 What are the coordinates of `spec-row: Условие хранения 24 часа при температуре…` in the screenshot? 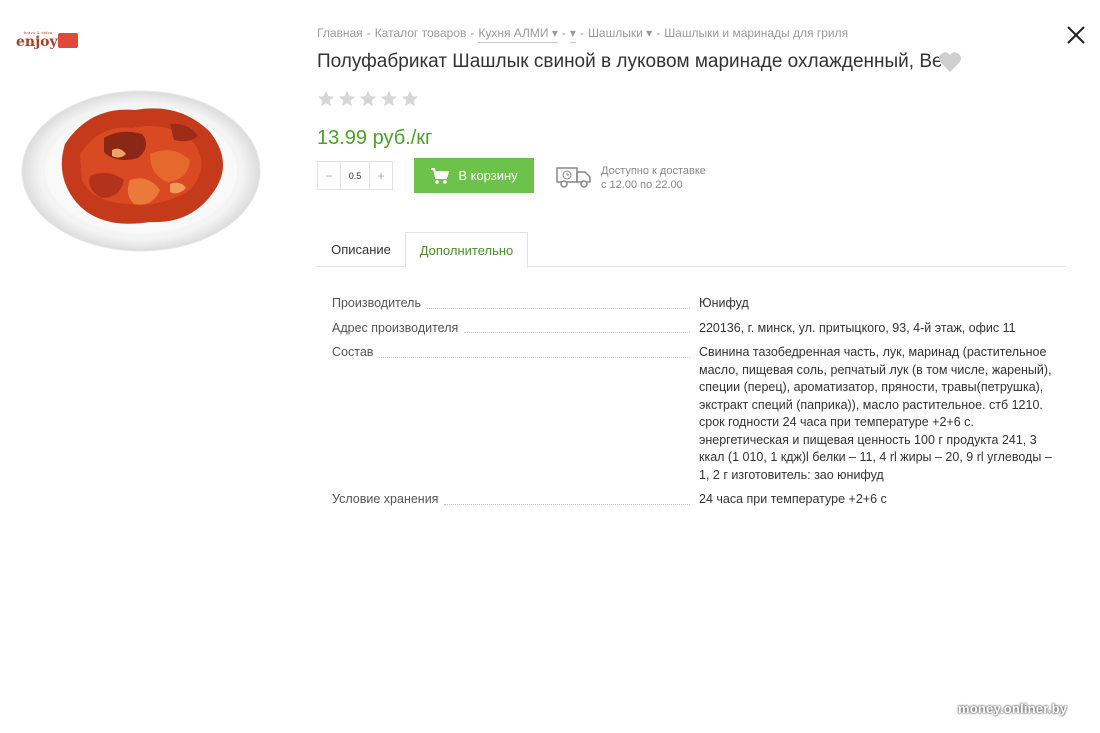 It's located at (699, 500).